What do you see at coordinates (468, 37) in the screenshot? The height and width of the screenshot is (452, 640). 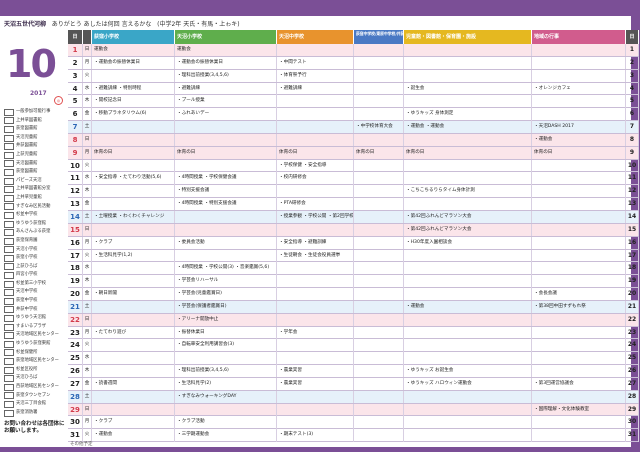 I see `header-facilities: 児童館・図書館・保育園・施設` at bounding box center [468, 37].